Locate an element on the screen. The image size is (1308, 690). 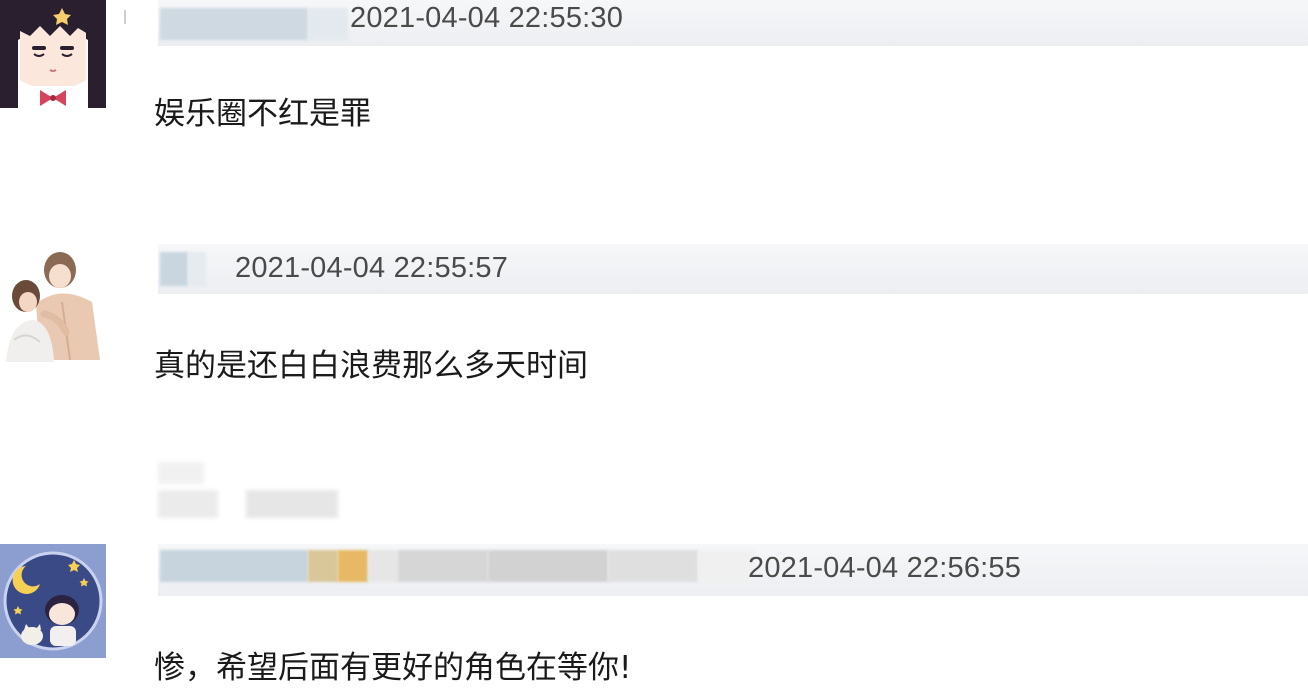
blurred-hidden-row is located at coordinates (258, 492).